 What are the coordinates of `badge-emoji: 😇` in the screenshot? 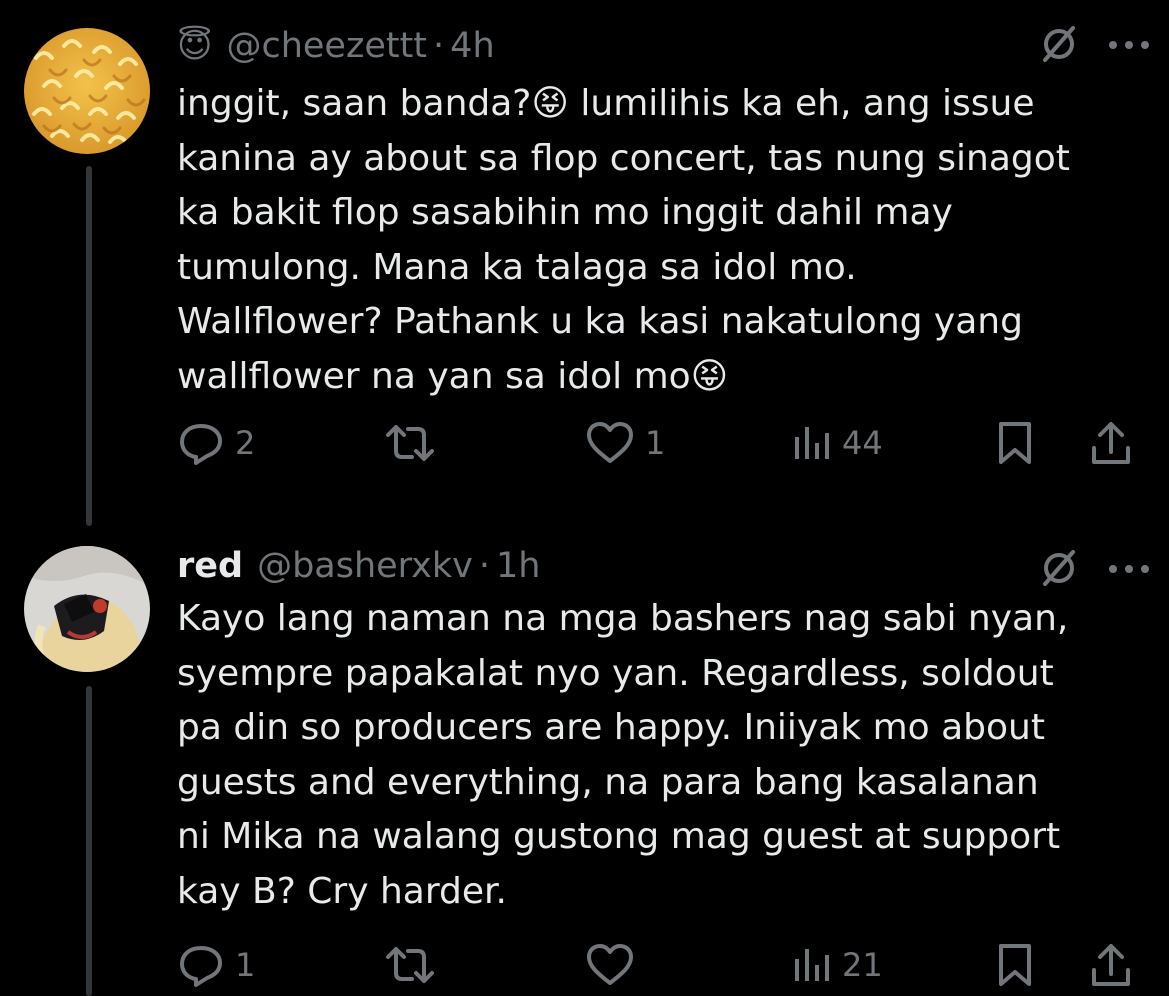 It's located at (195, 46).